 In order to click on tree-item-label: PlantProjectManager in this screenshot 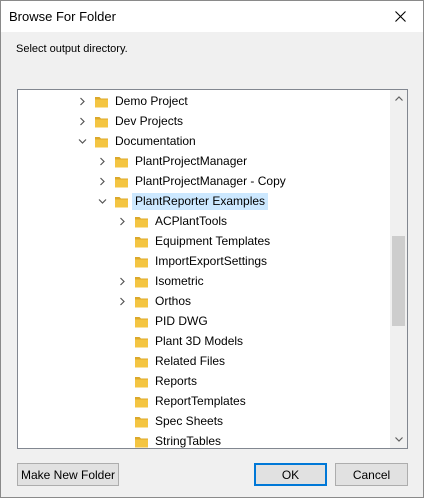, I will do `click(191, 161)`.